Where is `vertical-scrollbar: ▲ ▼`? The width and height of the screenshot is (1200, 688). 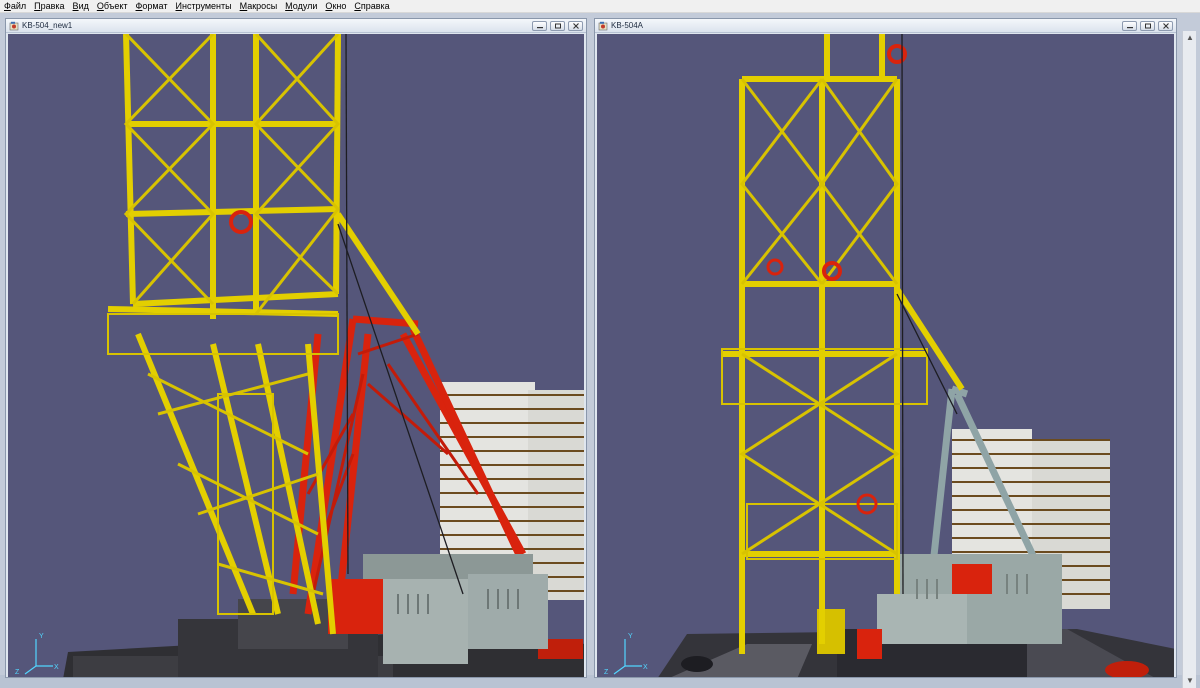
vertical-scrollbar: ▲ ▼ is located at coordinates (1189, 359).